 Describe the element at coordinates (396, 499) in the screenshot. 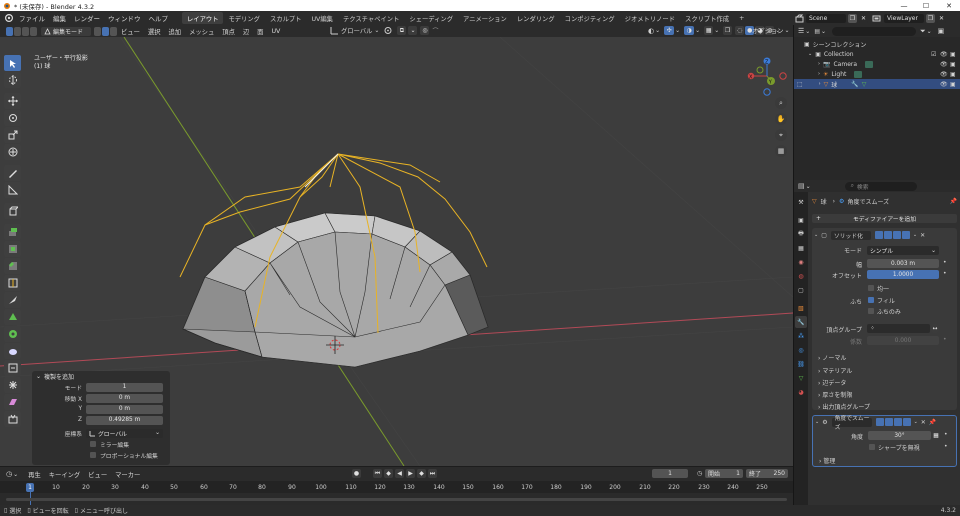

I see `timeline-scrollbar` at that location.